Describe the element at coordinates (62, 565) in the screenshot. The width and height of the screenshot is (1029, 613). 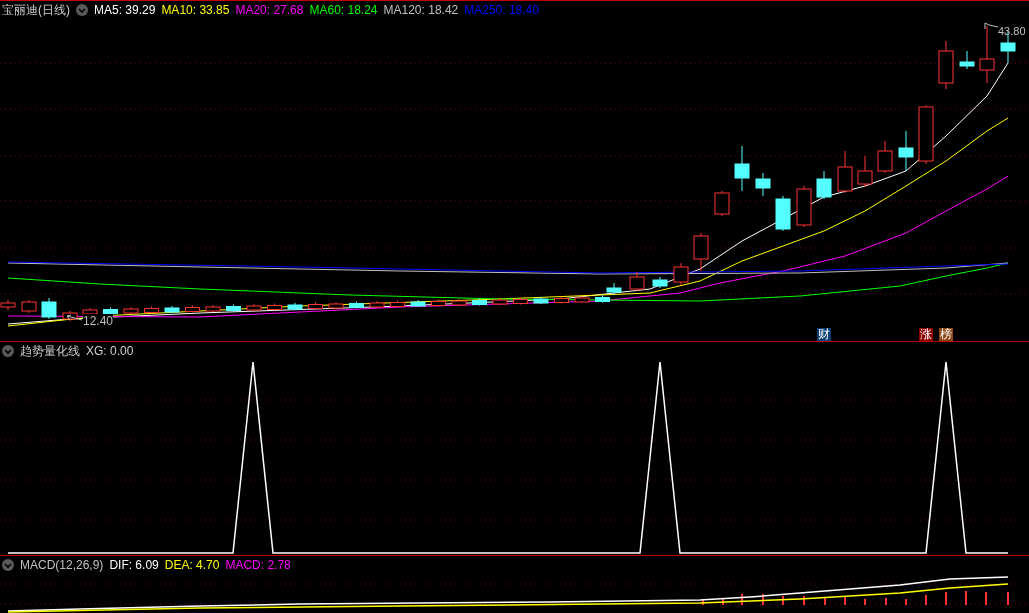
I see `macd-title: MACD(12,26,9)` at that location.